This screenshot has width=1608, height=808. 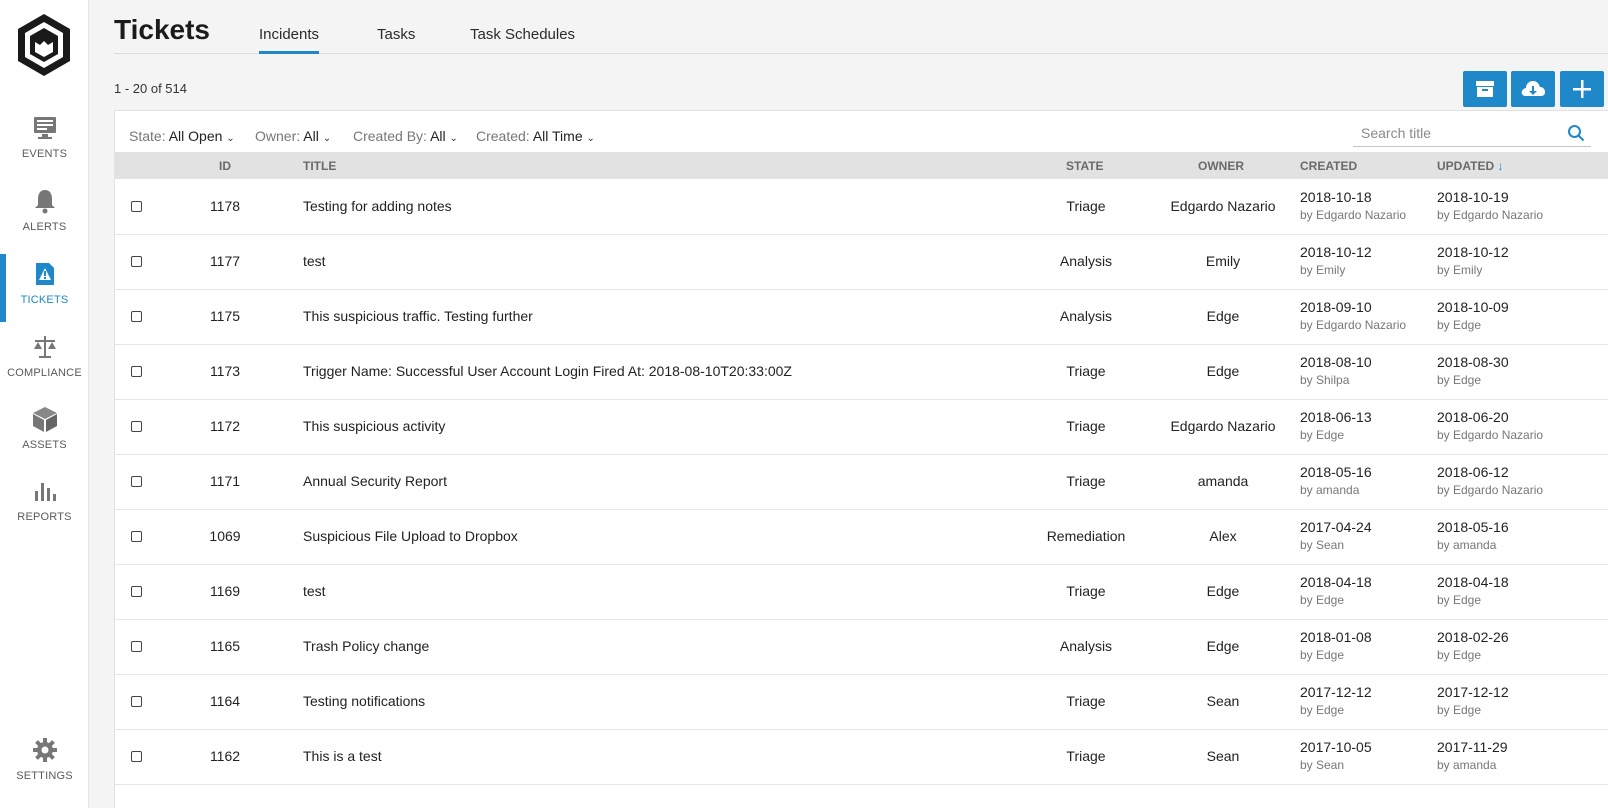 I want to click on sidebar-item-settings: SETTINGS, so click(x=44, y=771).